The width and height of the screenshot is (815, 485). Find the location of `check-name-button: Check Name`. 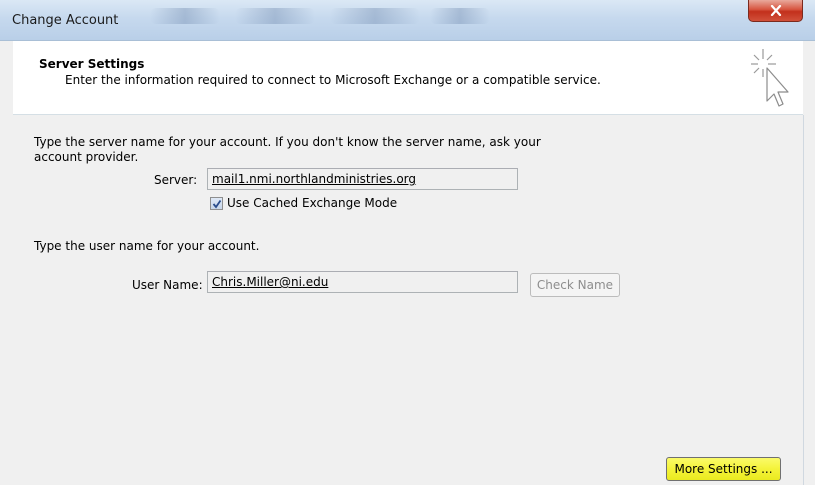

check-name-button: Check Name is located at coordinates (575, 285).